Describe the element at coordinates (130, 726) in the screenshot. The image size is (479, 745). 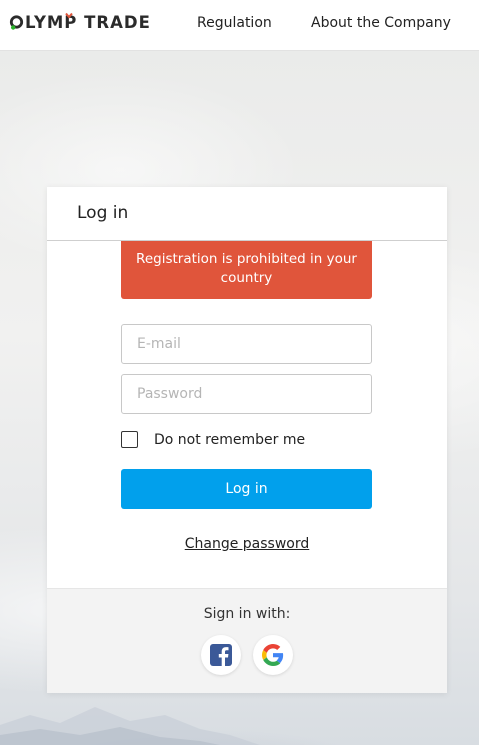
I see `mountain-decoration` at that location.